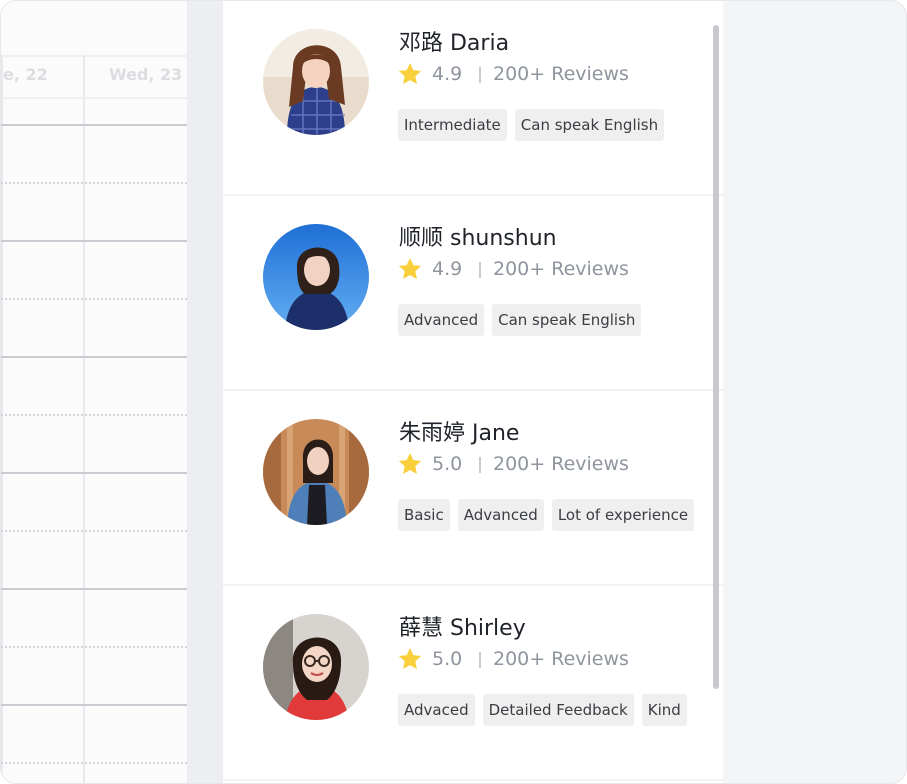 The image size is (907, 784). I want to click on teacher-list-scrollbar, so click(716, 357).